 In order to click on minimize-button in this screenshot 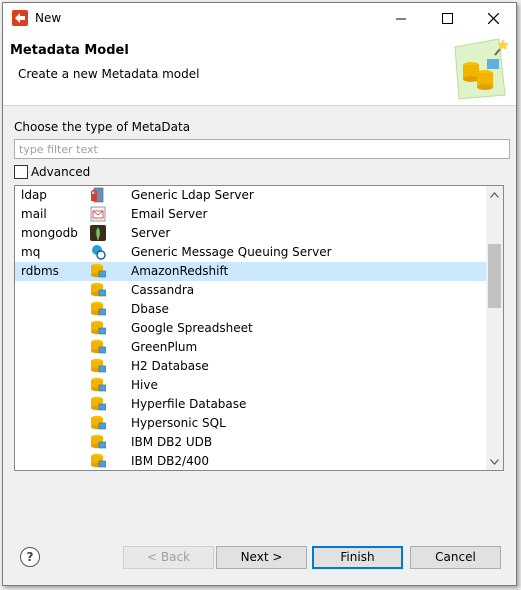, I will do `click(401, 18)`.